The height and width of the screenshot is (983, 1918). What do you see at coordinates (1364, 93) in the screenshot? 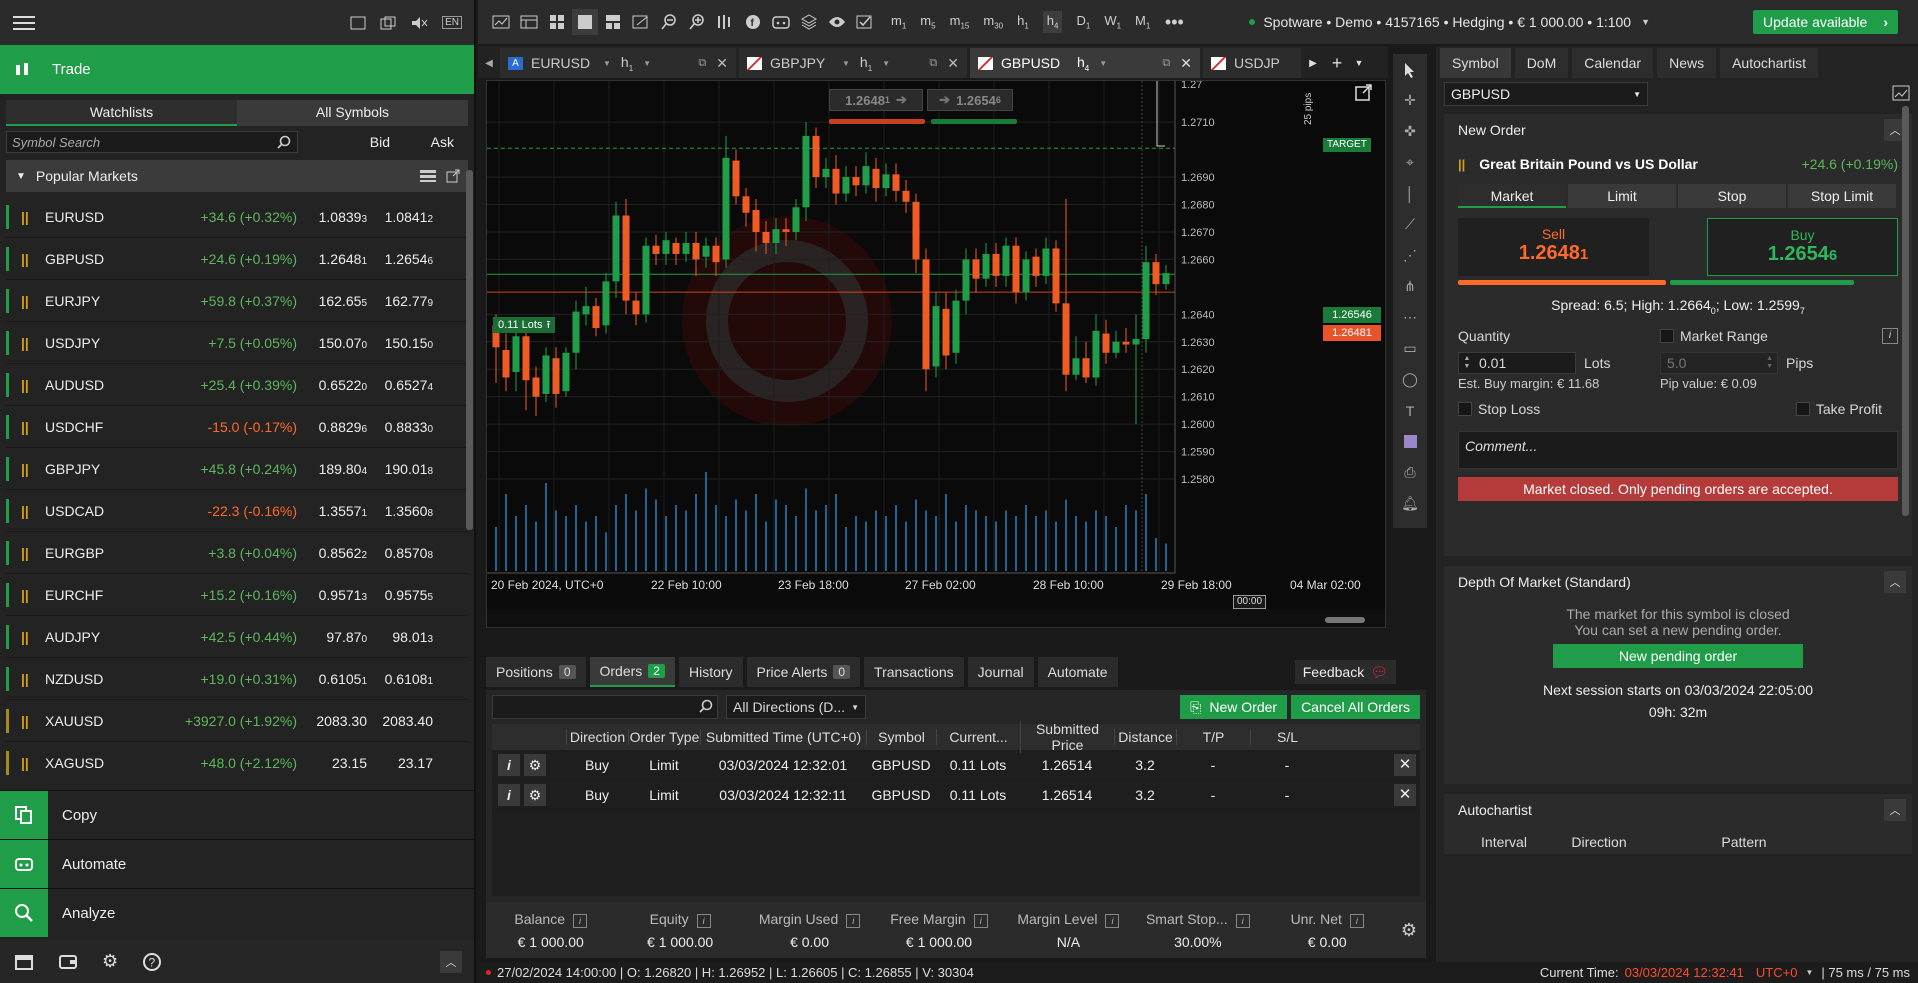
I see `chart-popout-icon` at bounding box center [1364, 93].